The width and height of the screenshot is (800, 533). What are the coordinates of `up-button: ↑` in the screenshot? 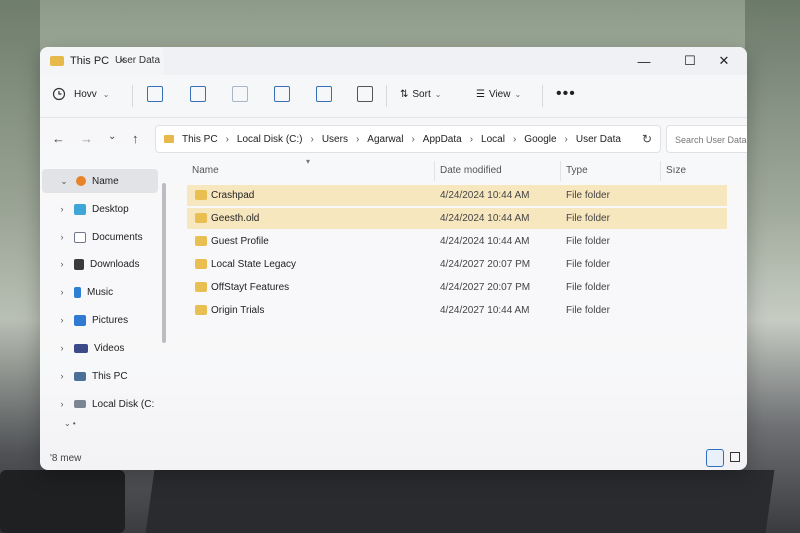 It's located at (135, 138).